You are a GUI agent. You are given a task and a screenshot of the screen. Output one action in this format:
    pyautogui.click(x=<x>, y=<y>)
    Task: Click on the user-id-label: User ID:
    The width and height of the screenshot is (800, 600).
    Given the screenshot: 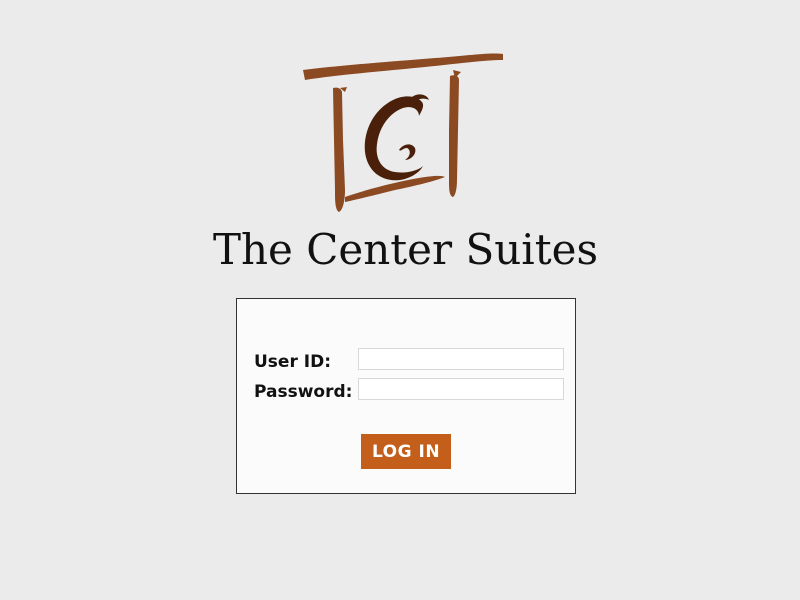 What is the action you would take?
    pyautogui.click(x=292, y=362)
    